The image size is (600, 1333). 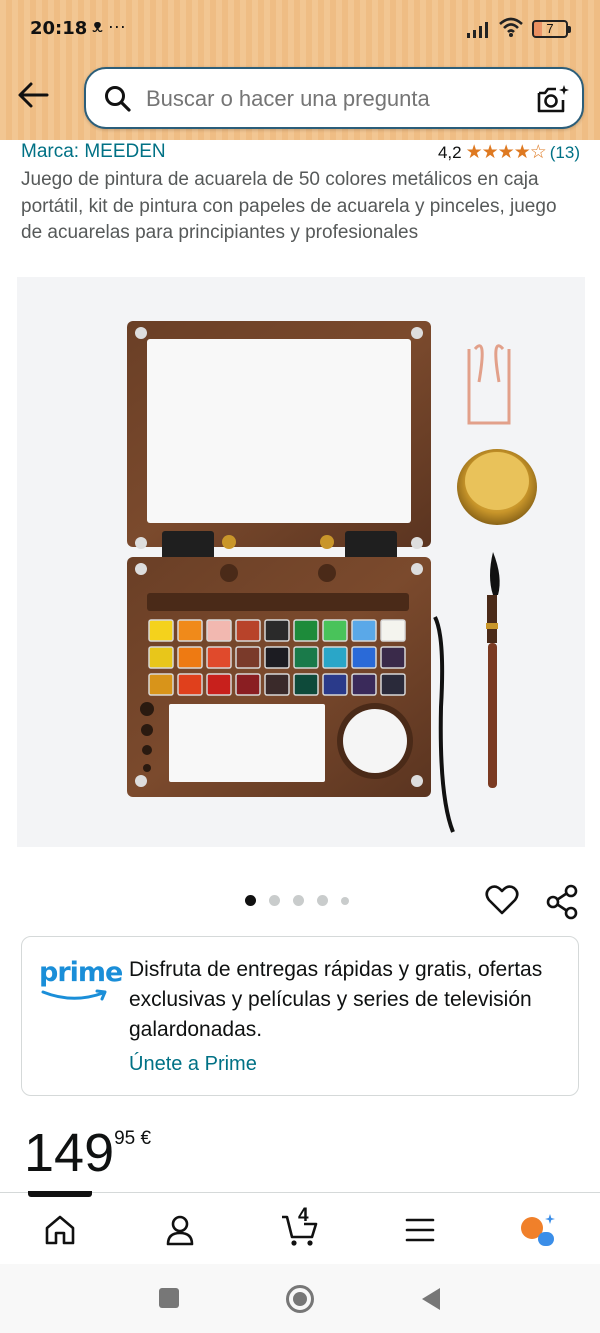 What do you see at coordinates (69, 1153) in the screenshot?
I see `price-whole: 149` at bounding box center [69, 1153].